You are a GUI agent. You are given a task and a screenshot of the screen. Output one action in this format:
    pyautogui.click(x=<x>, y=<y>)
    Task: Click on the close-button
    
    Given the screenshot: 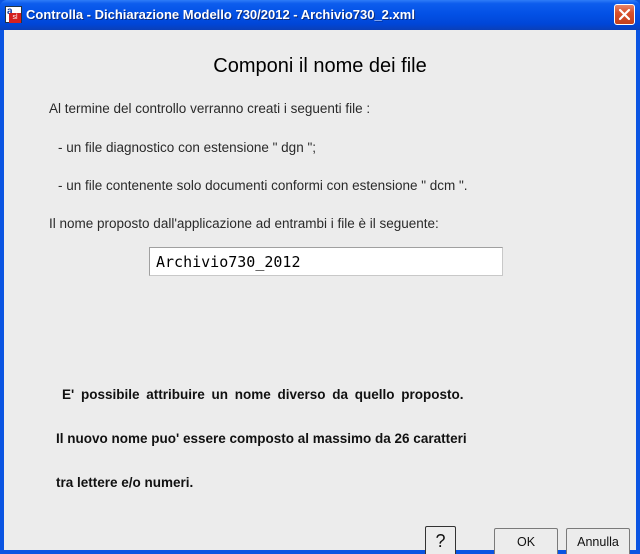 What is the action you would take?
    pyautogui.click(x=624, y=14)
    